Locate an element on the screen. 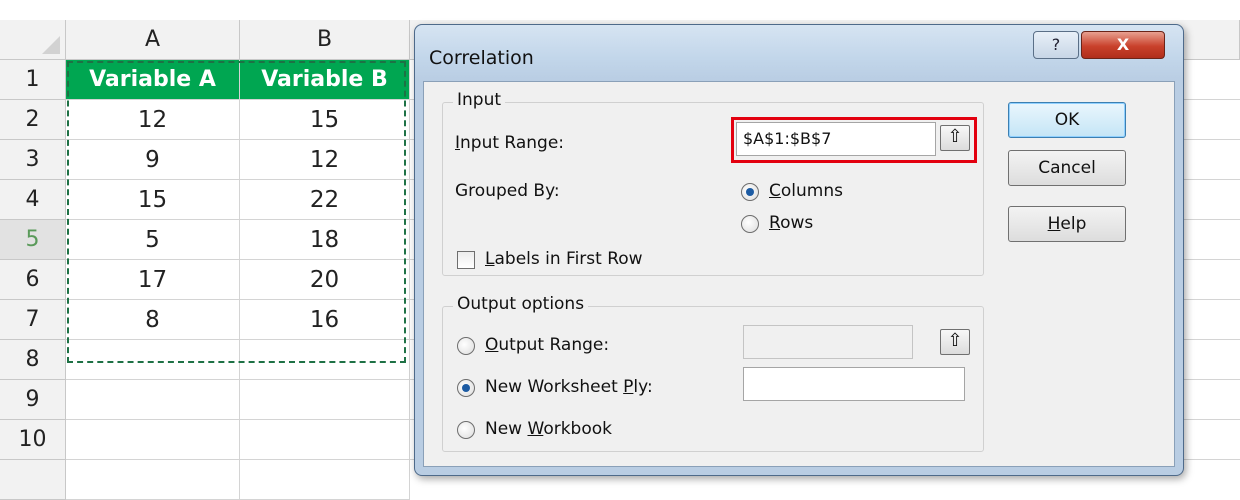  row-header-1: 1 is located at coordinates (33, 80).